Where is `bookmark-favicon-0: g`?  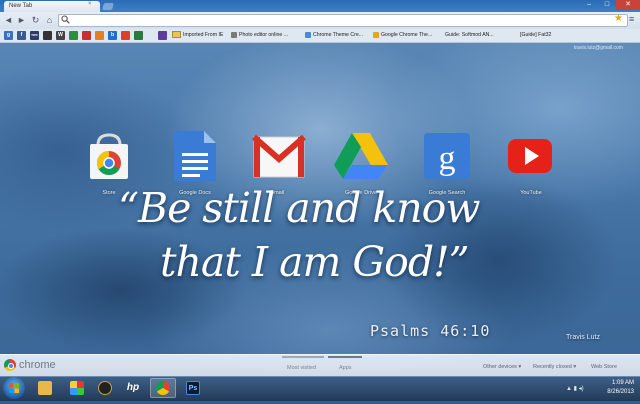 bookmark-favicon-0: g is located at coordinates (8, 35).